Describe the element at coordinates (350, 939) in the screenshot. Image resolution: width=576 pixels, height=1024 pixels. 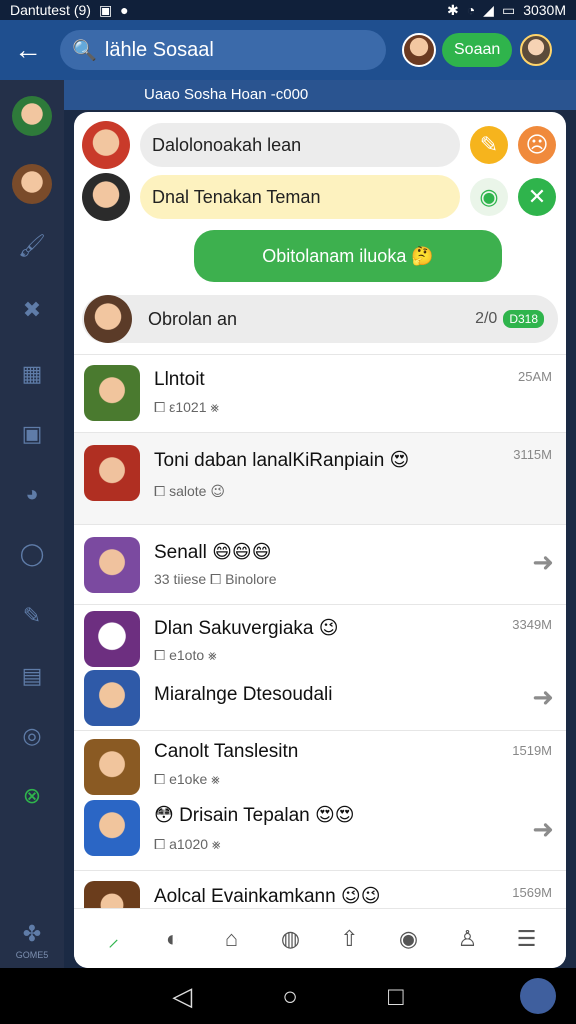
I see `share-tab-icon: ⇧` at that location.